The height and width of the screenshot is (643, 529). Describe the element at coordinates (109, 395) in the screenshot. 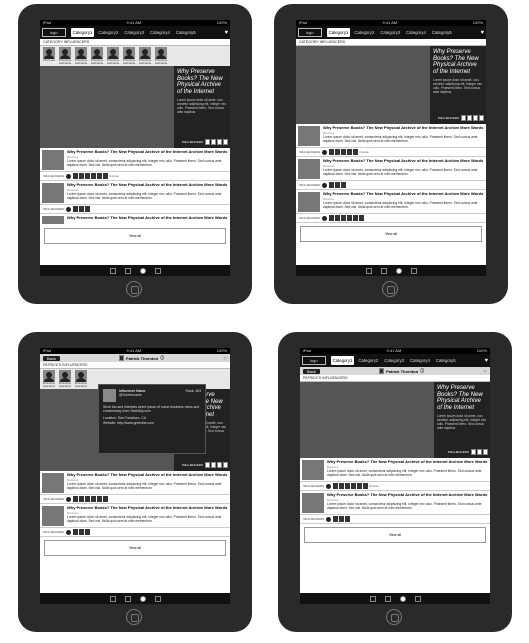

I see `avatar` at that location.